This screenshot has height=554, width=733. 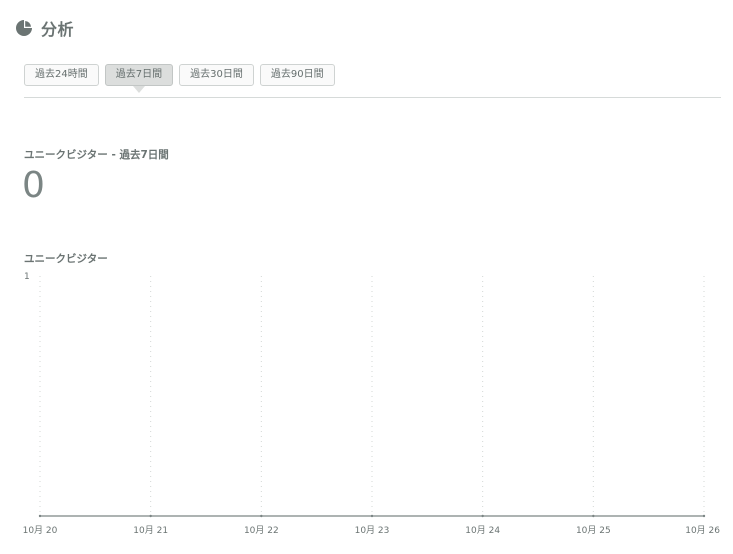 What do you see at coordinates (593, 530) in the screenshot?
I see `x-tick-label: 10月 25` at bounding box center [593, 530].